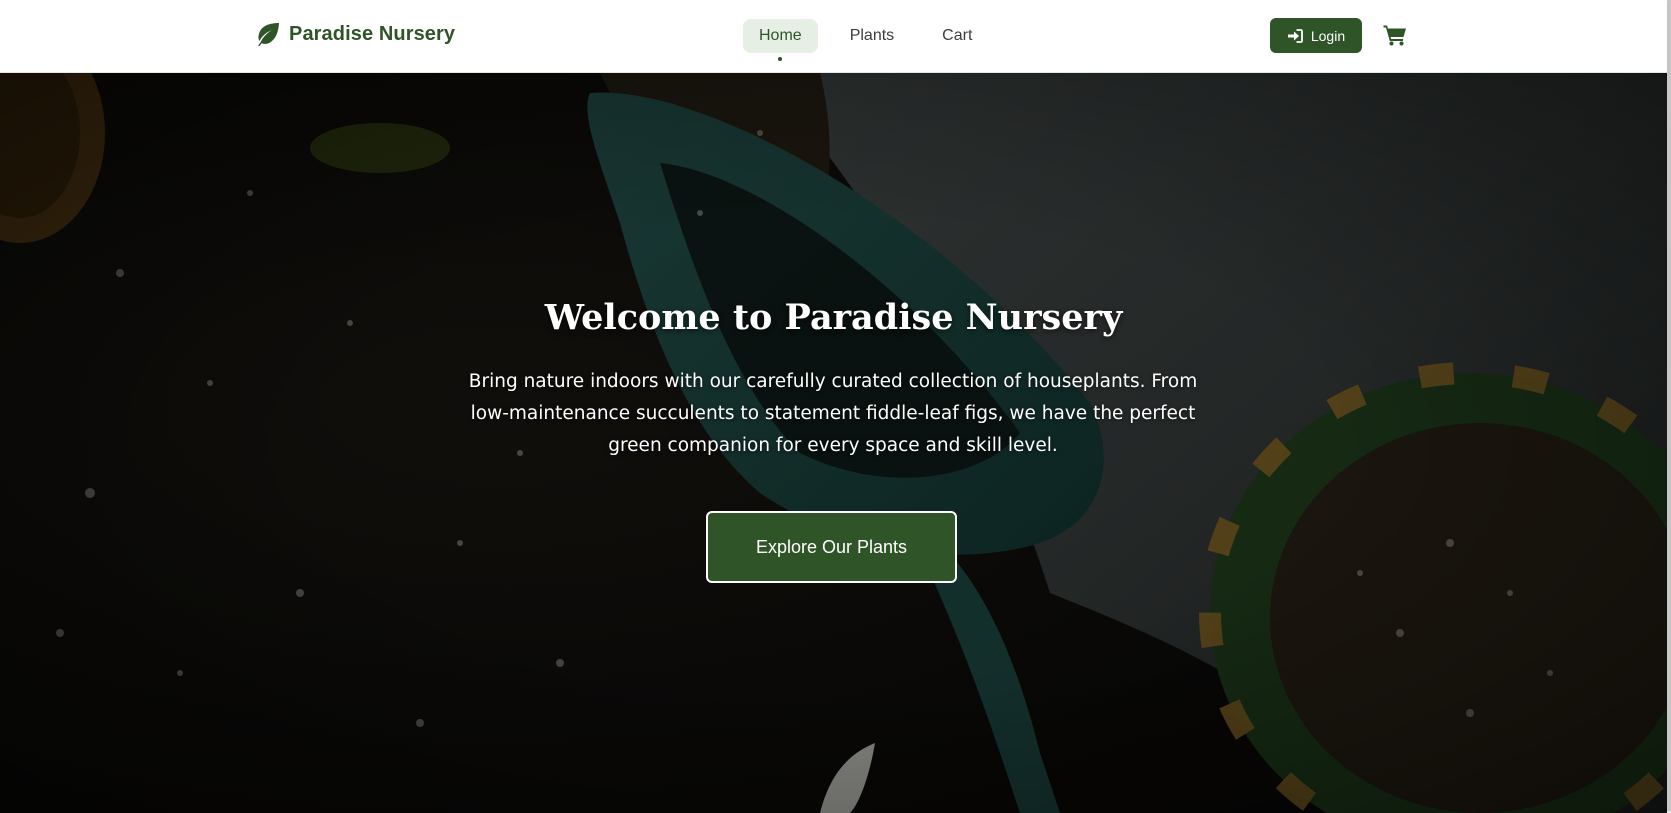 This screenshot has height=813, width=1671. I want to click on nav-cart: Cart, so click(957, 36).